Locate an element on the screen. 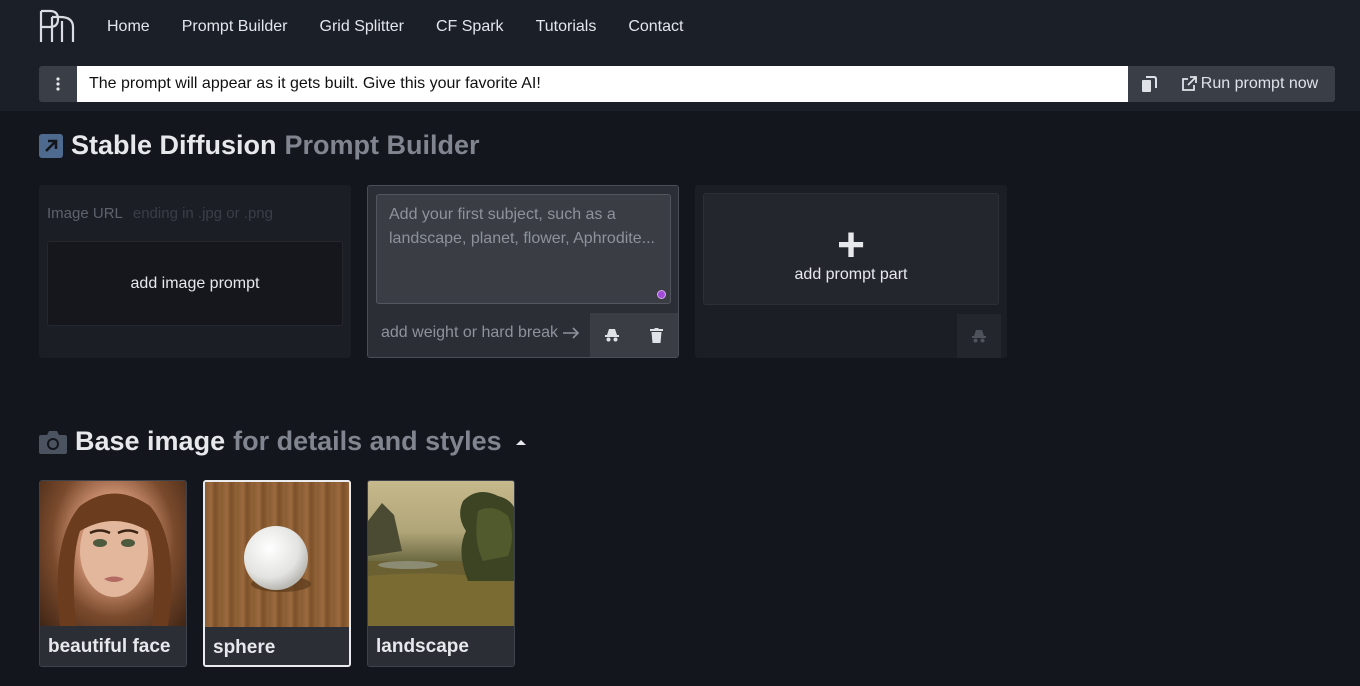  anonymize-disabled-button is located at coordinates (979, 336).